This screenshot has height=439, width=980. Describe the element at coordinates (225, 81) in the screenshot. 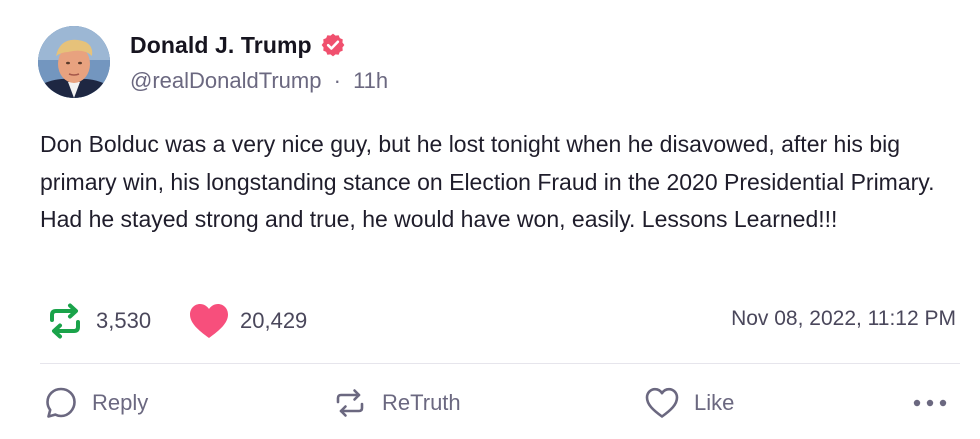

I see `author-handle: @realDonaldTrump` at that location.